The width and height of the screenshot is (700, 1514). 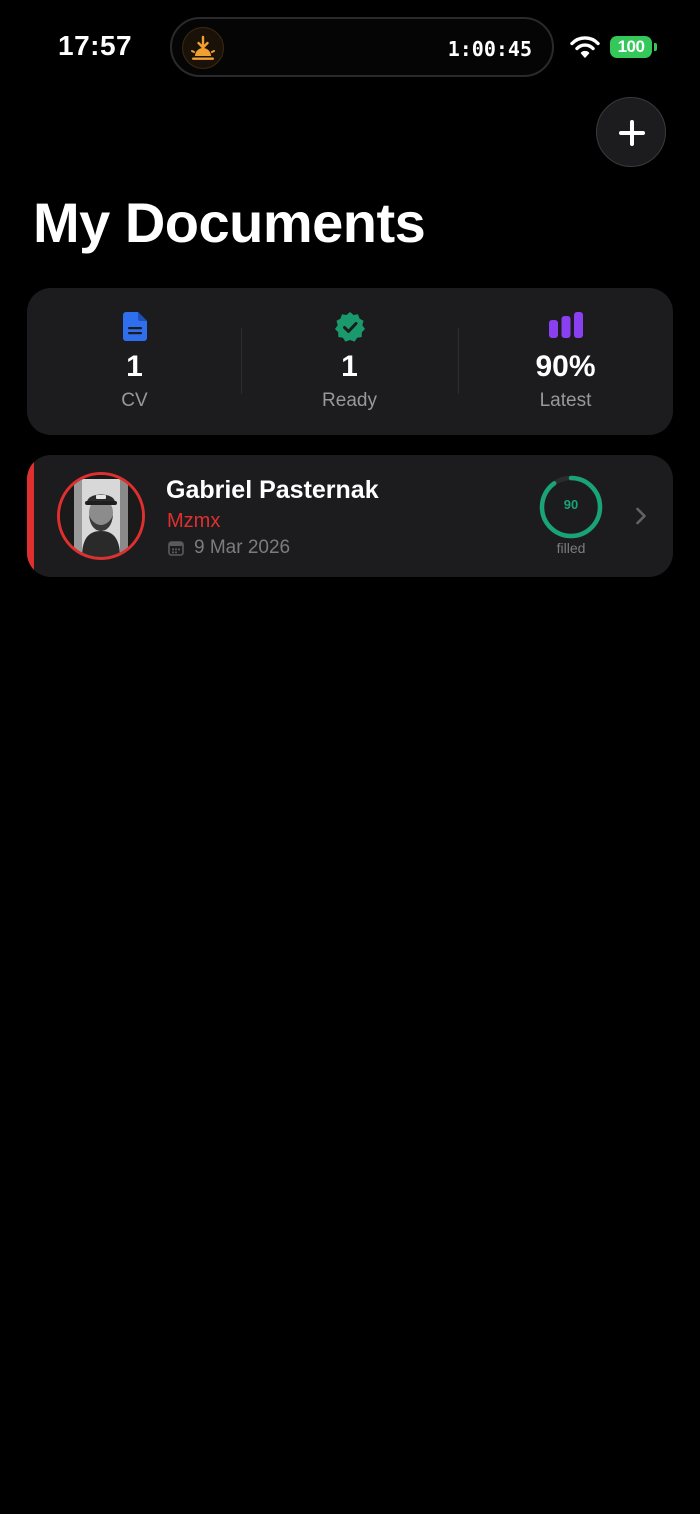 I want to click on stat-label: Latest, so click(x=565, y=400).